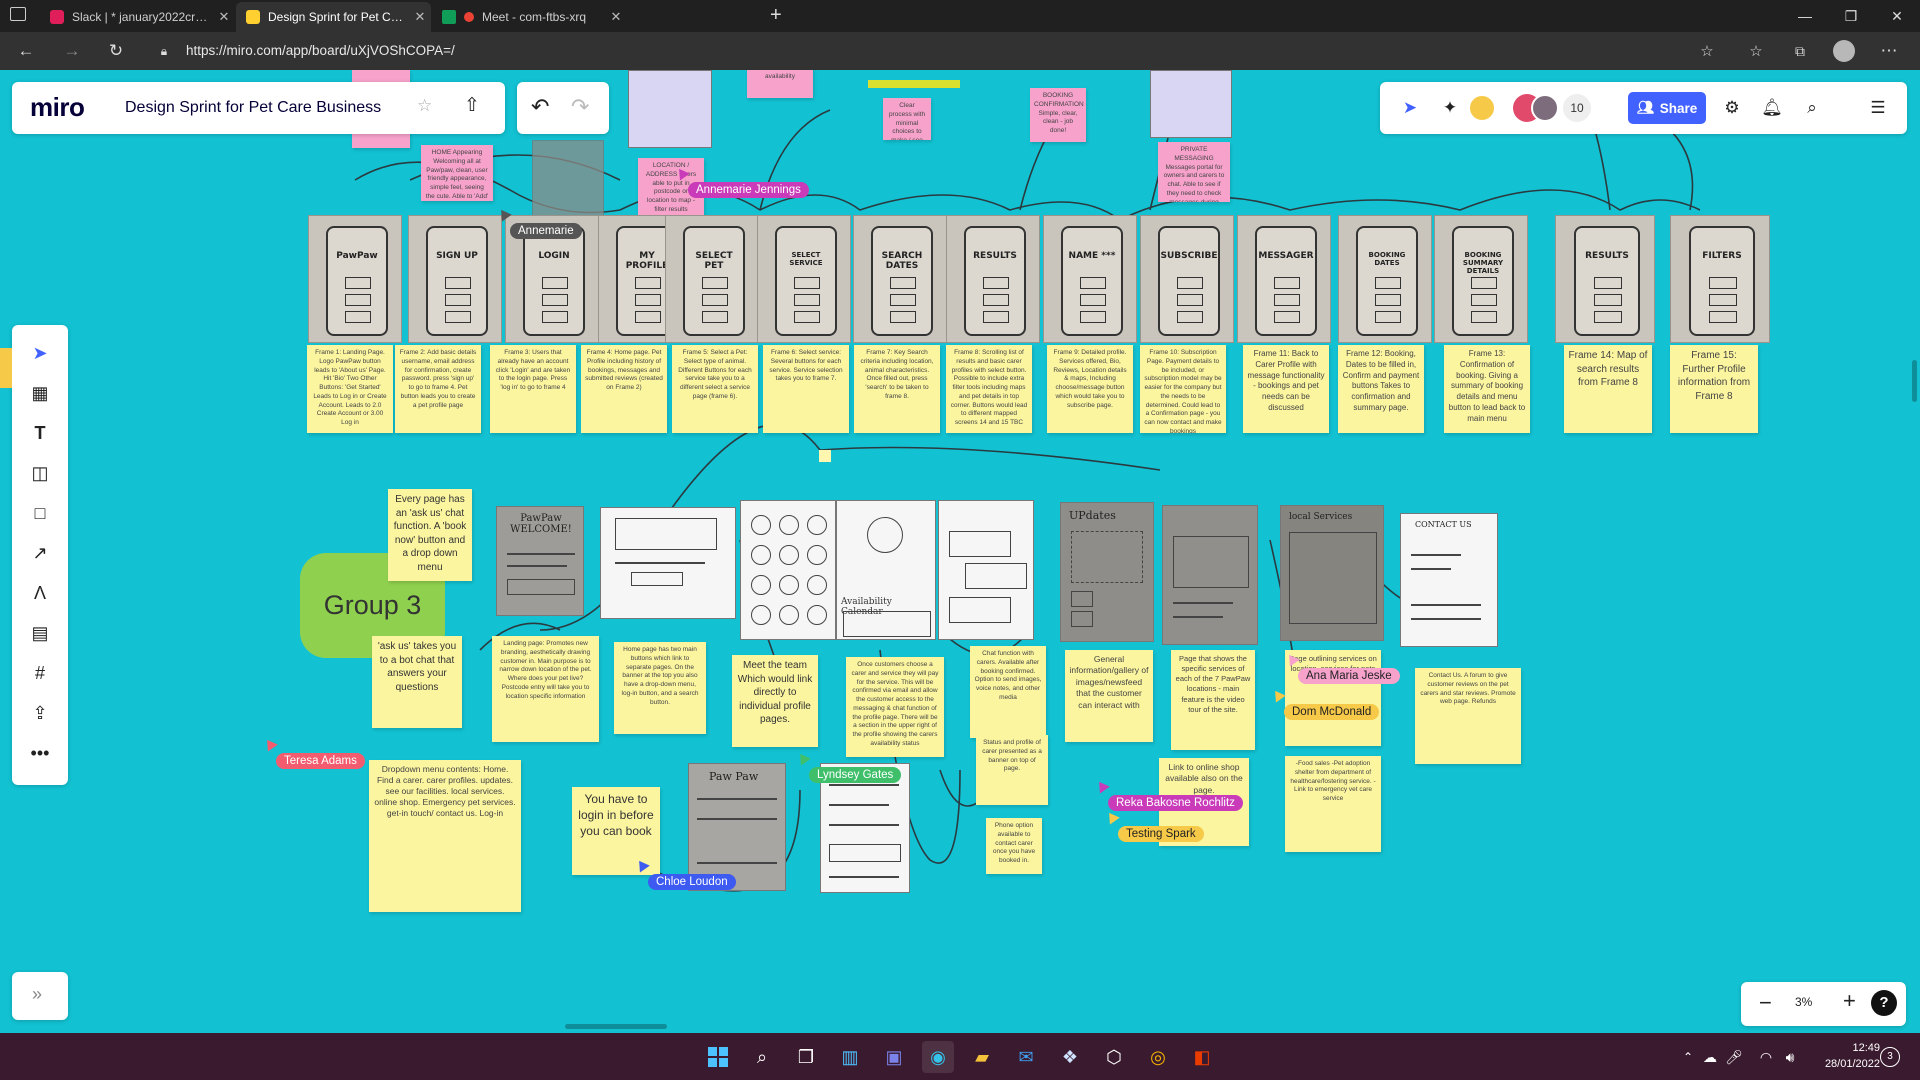 The height and width of the screenshot is (1080, 1920). I want to click on vertical-scrollbar, so click(1914, 381).